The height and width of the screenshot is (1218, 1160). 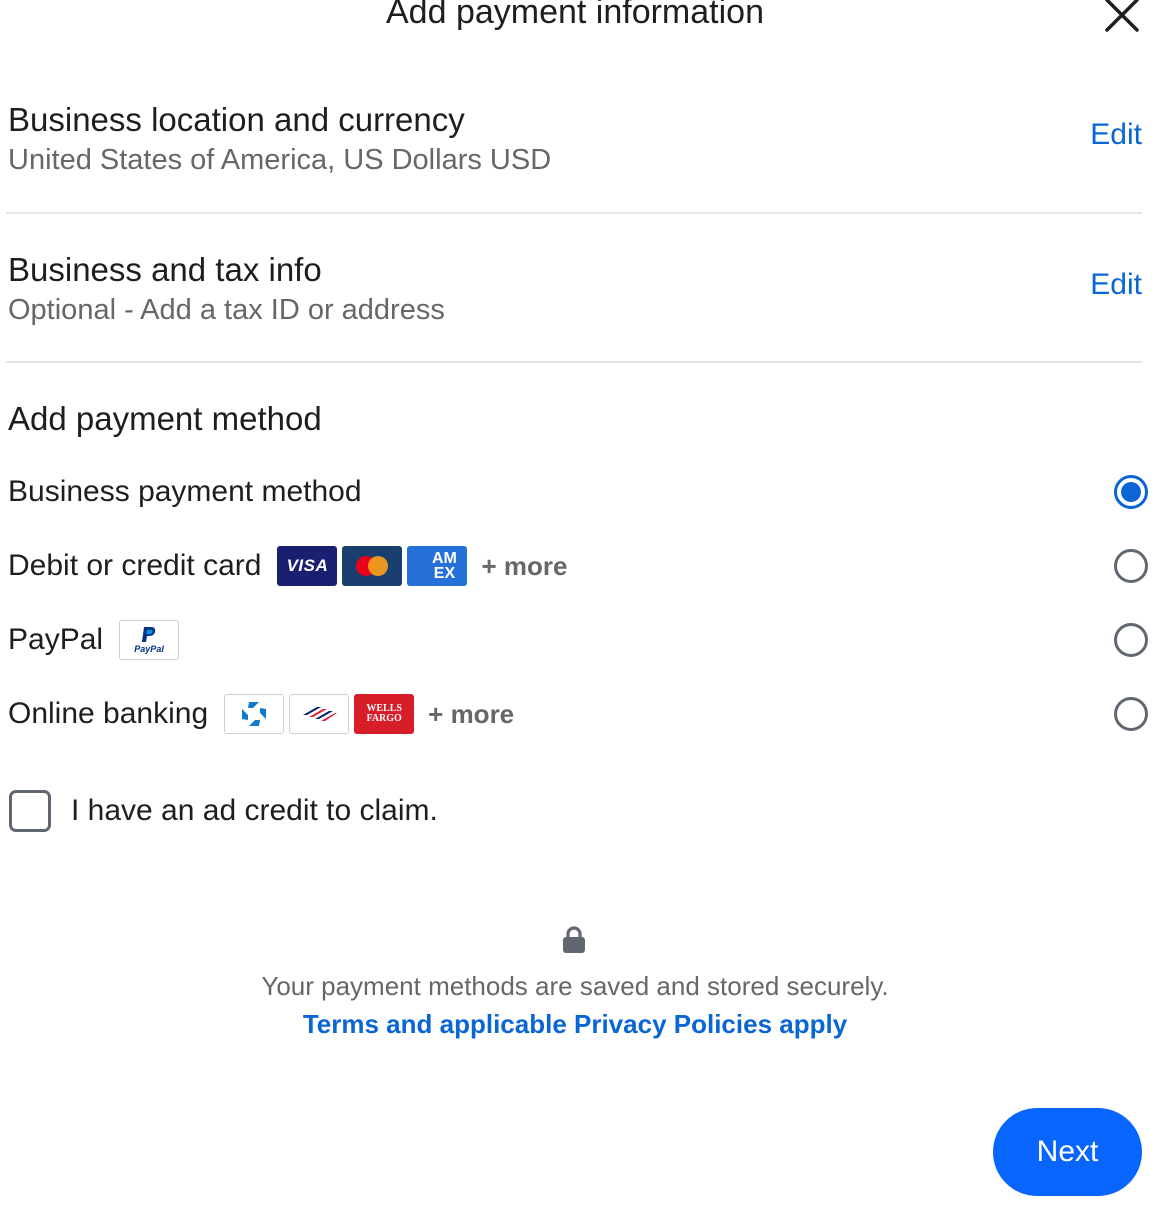 I want to click on bank-of-america-flag-mark, so click(x=320, y=714).